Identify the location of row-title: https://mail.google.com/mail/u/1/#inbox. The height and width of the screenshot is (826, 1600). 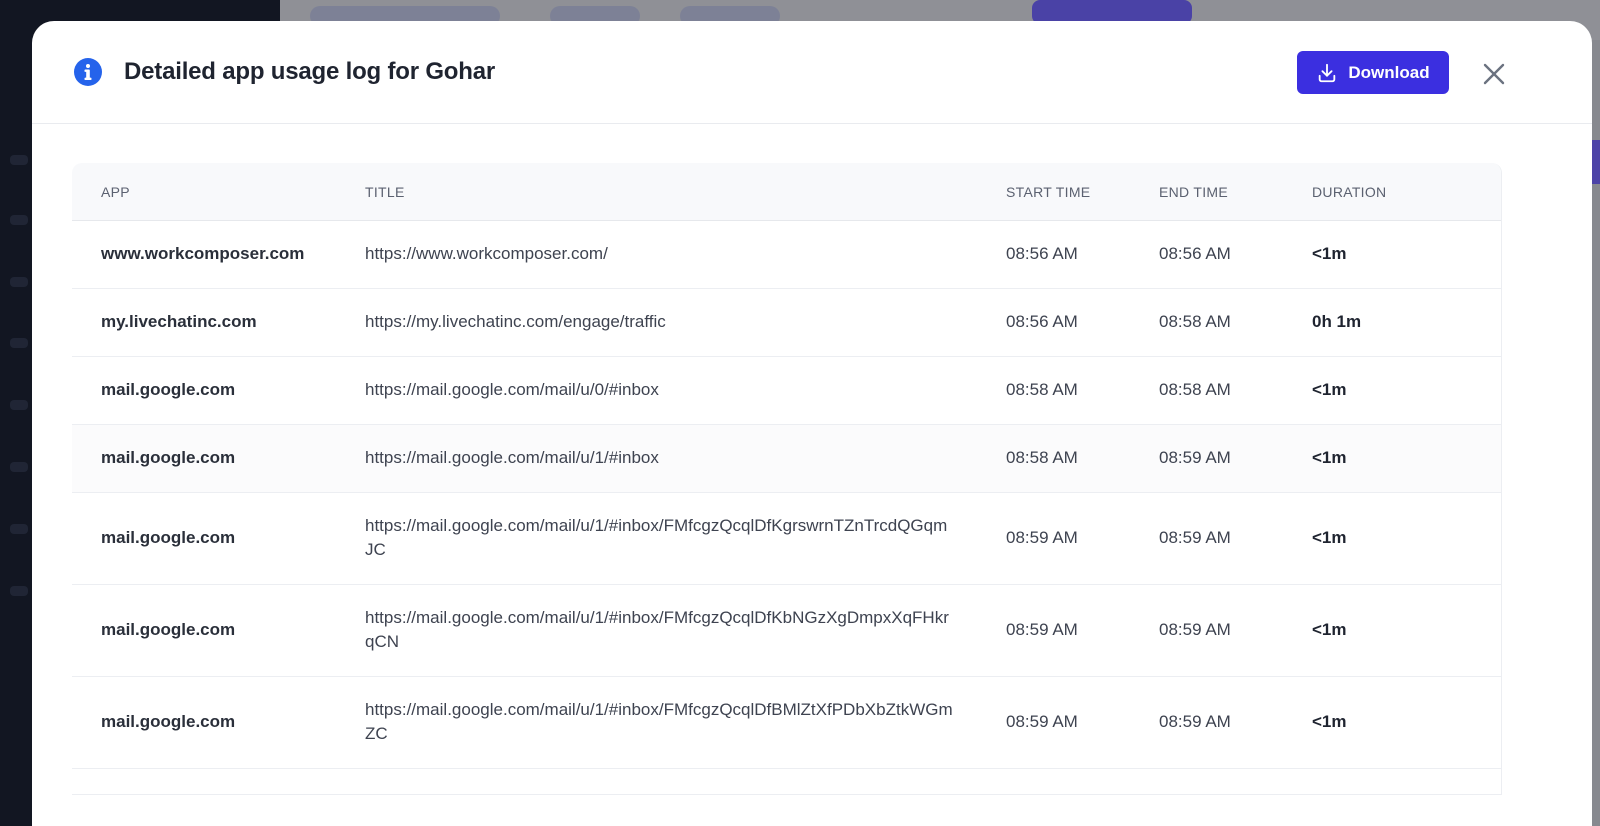
(512, 457).